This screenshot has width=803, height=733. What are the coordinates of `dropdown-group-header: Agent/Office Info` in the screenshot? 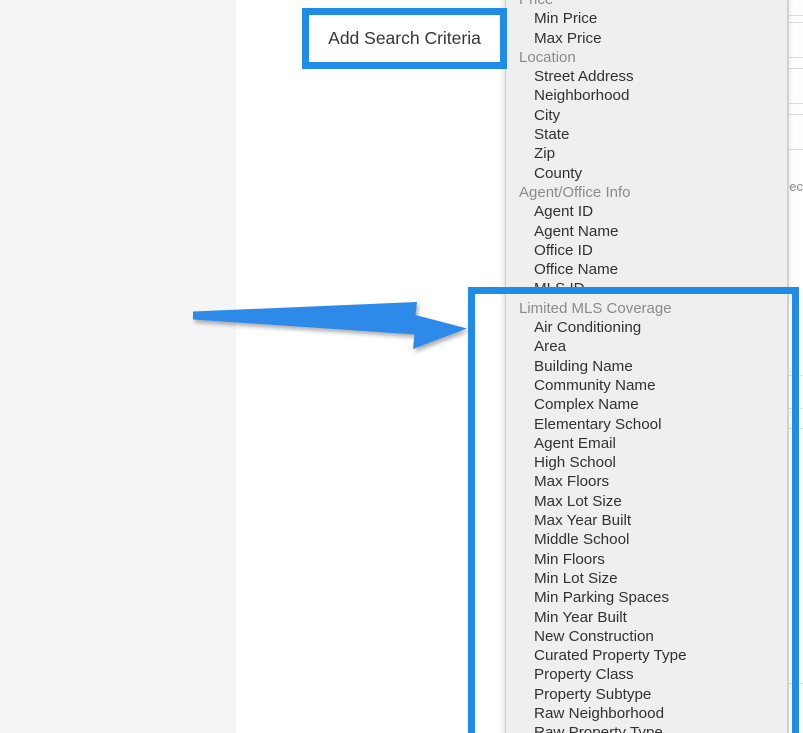 It's located at (575, 192).